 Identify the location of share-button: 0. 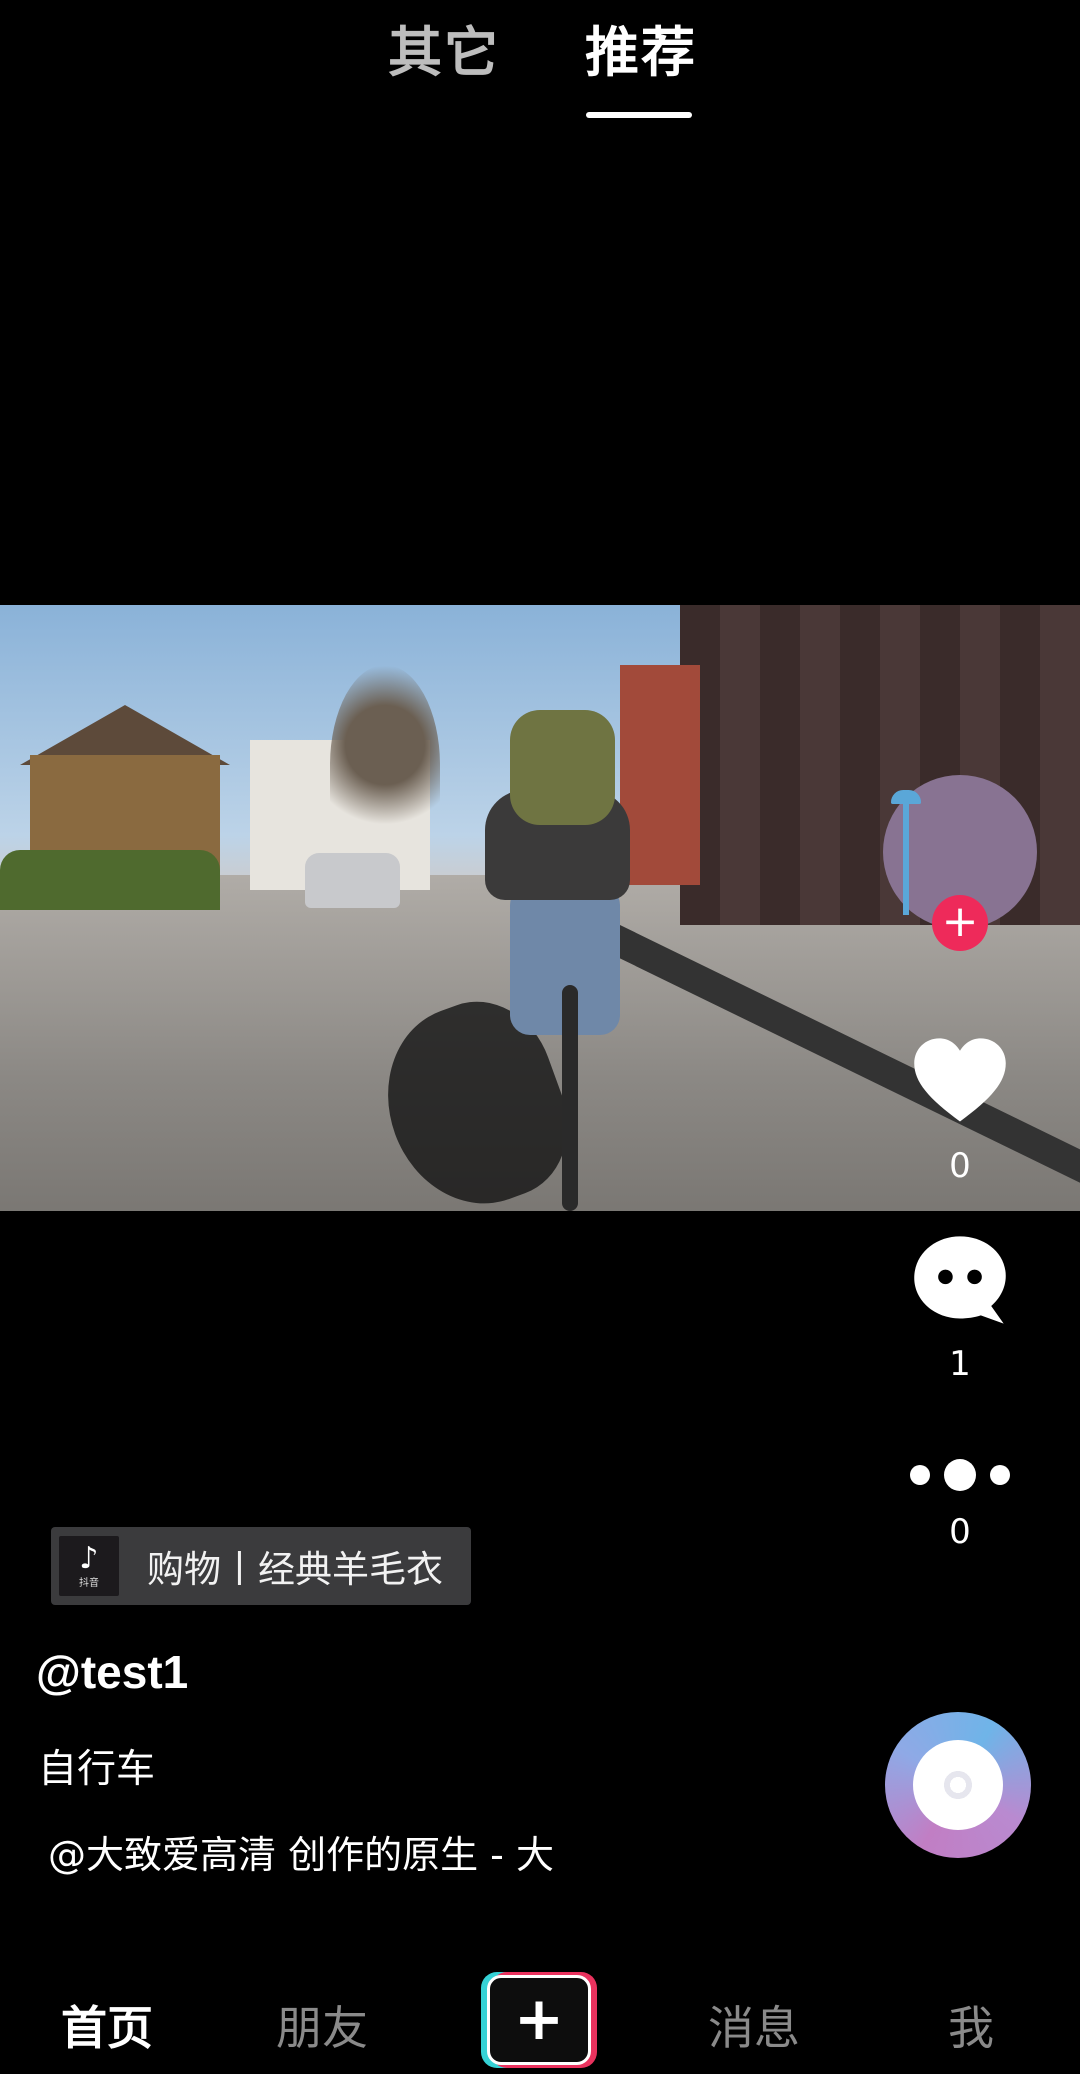
(960, 1501).